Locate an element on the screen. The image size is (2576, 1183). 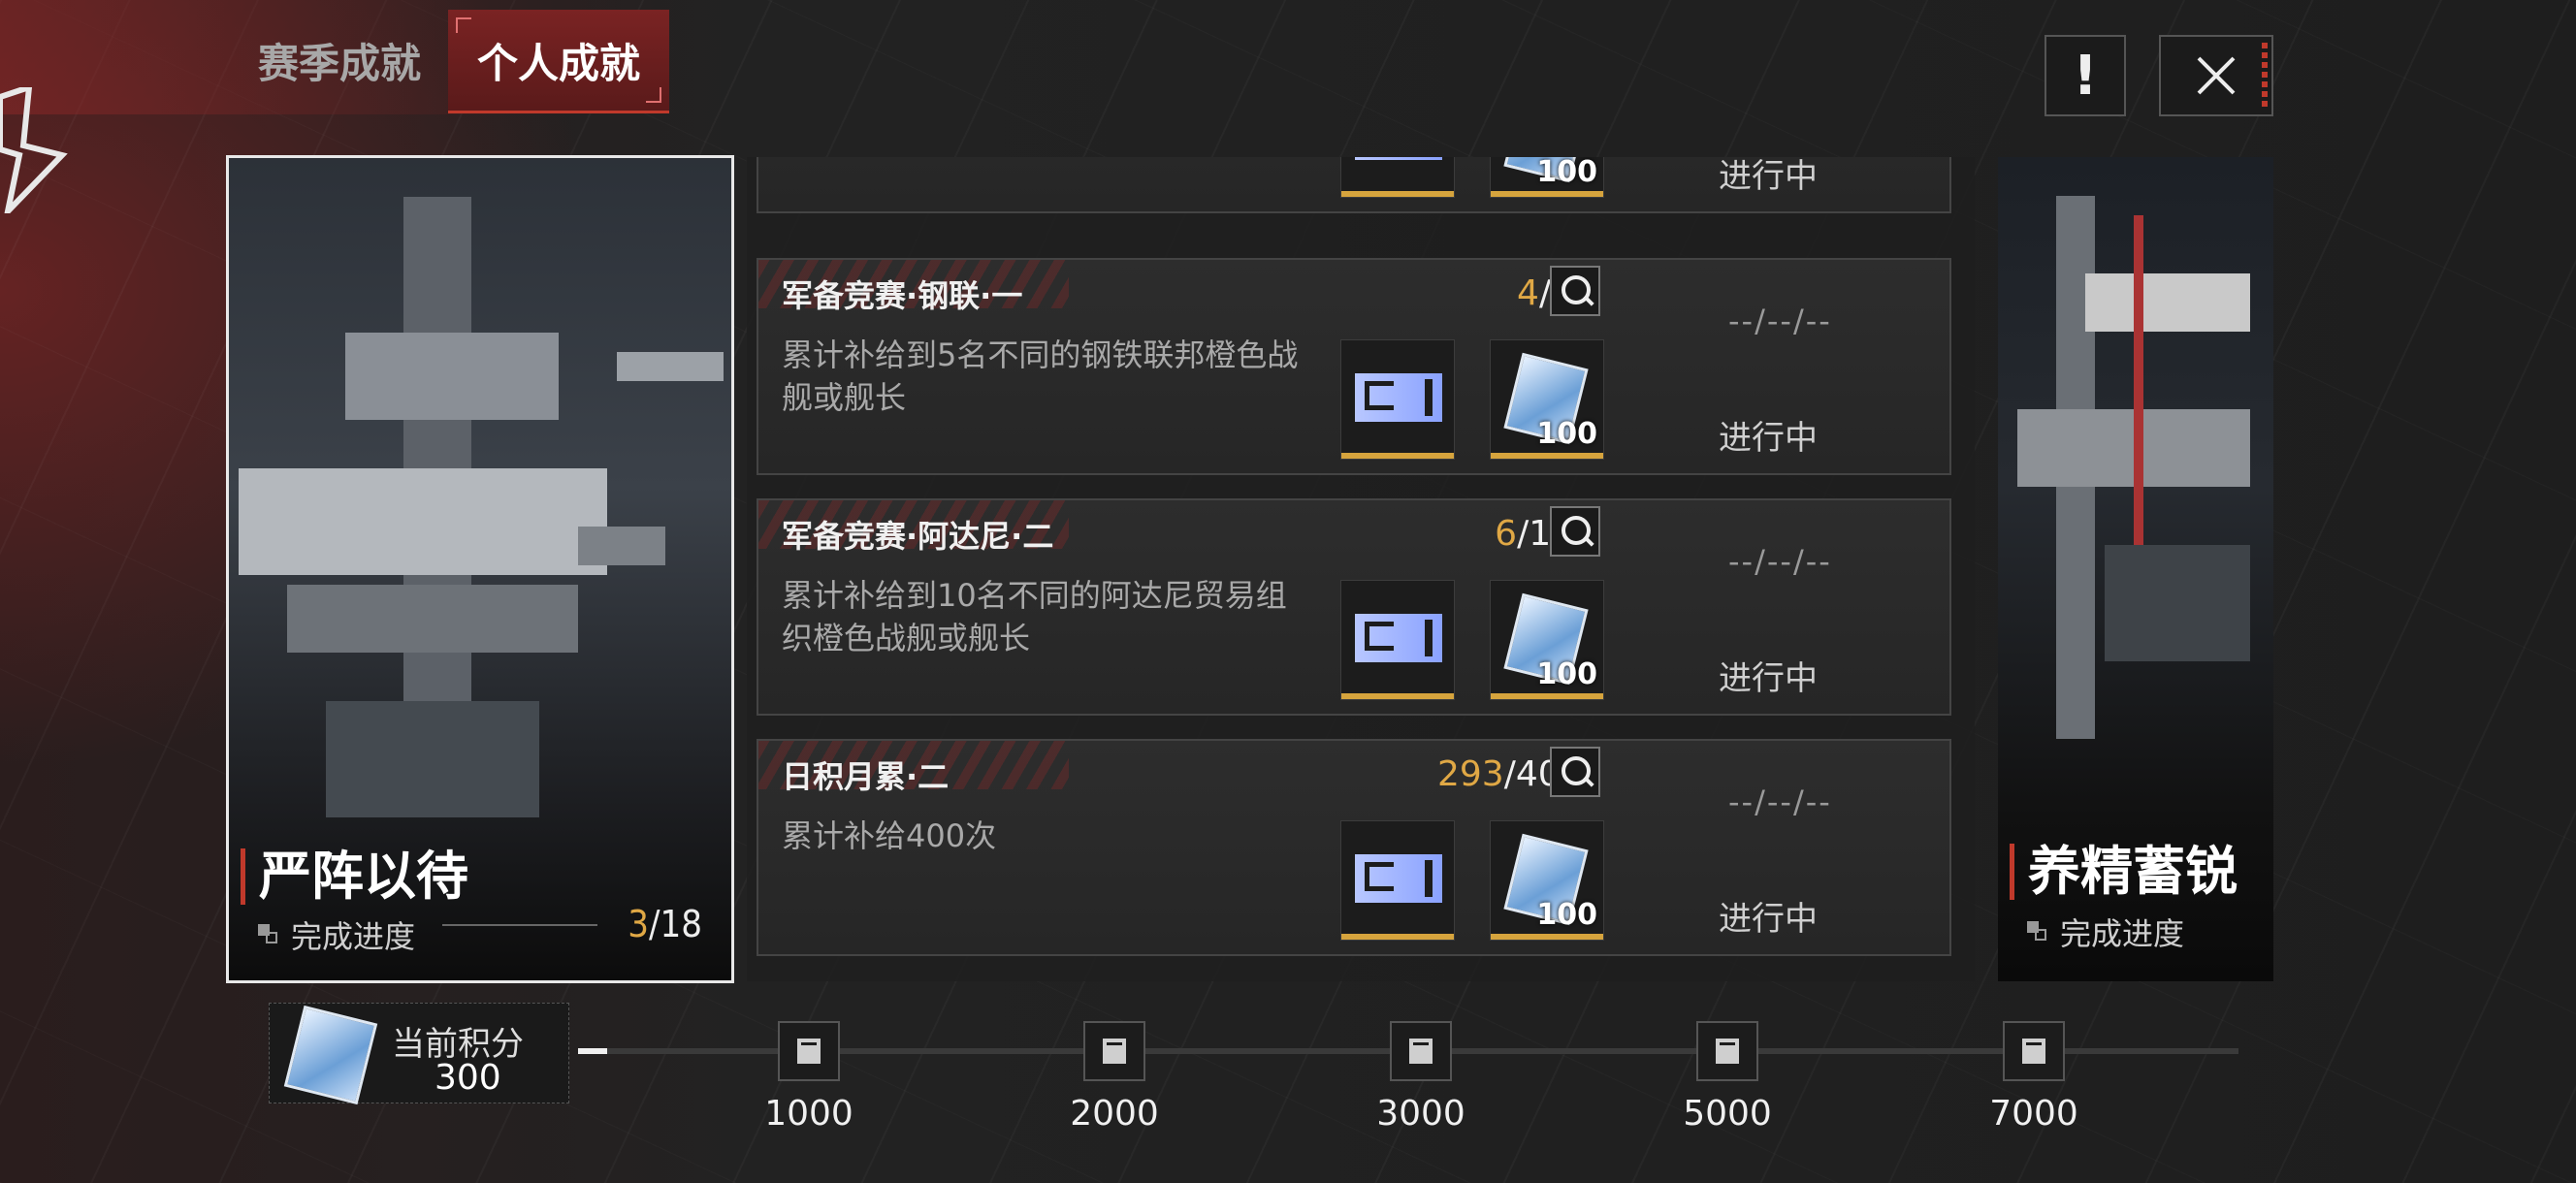
card-progress: 3/18 is located at coordinates (665, 924).